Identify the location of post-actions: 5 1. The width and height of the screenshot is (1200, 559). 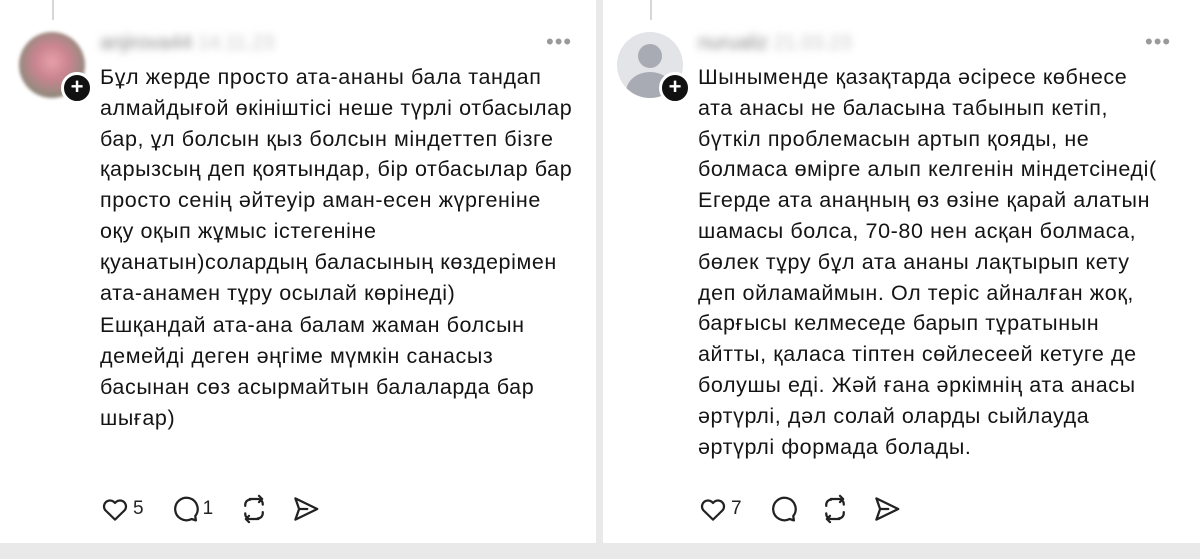
(221, 509).